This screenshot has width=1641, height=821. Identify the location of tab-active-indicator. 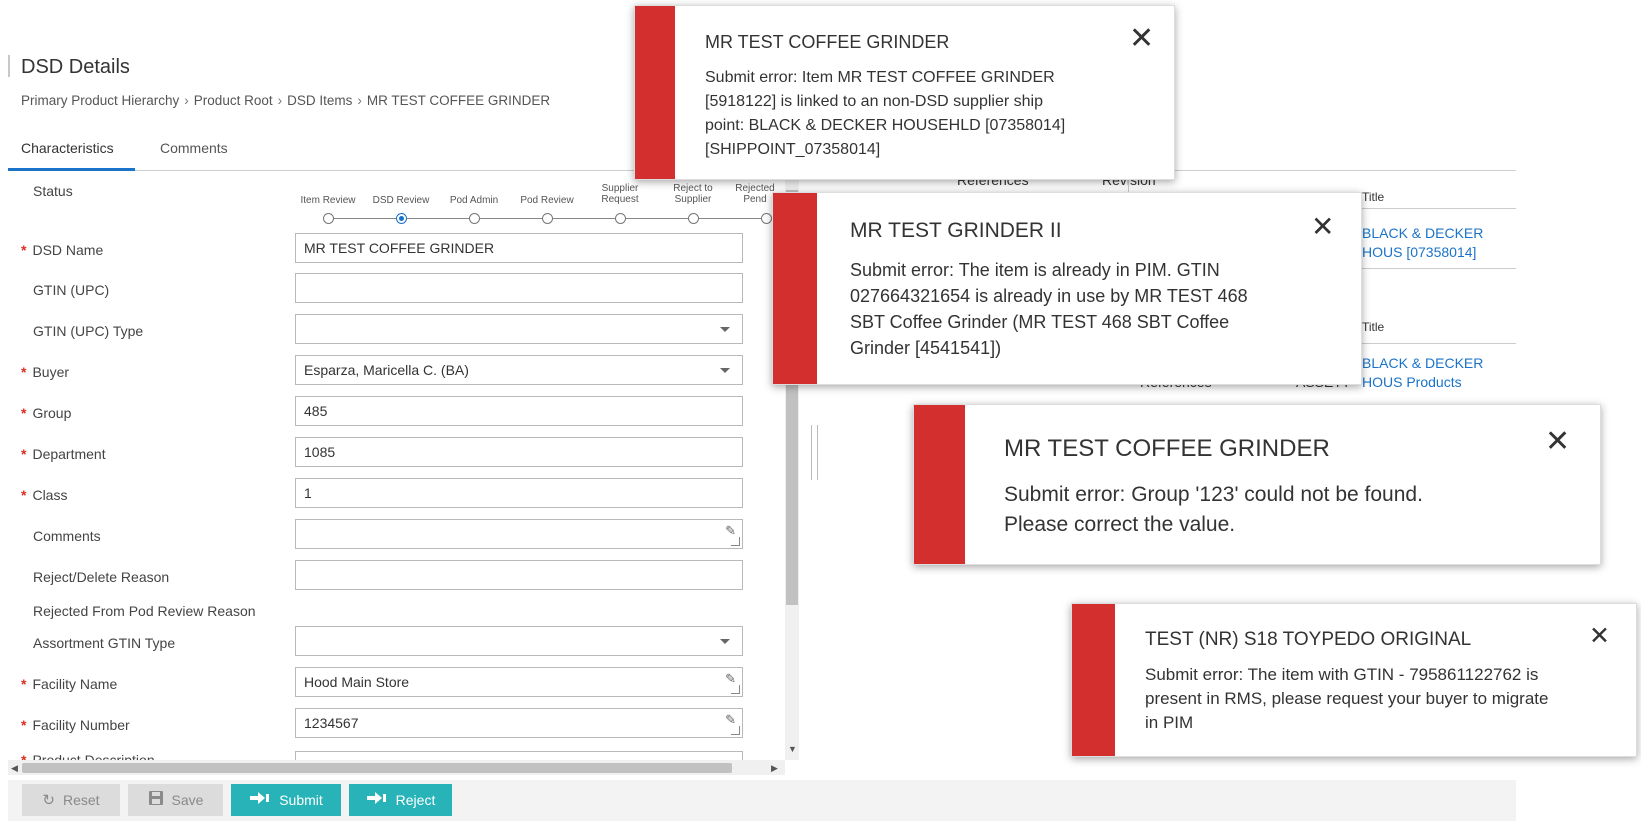
(71, 169).